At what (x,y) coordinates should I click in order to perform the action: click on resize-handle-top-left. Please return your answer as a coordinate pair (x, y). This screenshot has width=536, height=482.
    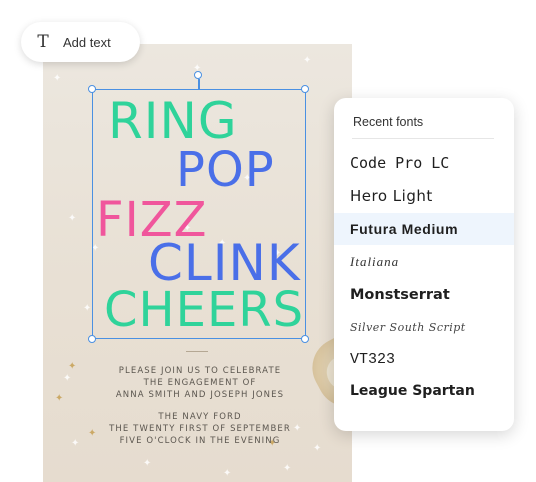
    Looking at the image, I should click on (92, 89).